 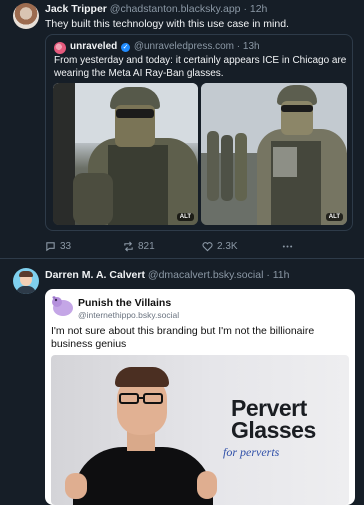 I want to click on like-button: 2.3K, so click(x=220, y=246).